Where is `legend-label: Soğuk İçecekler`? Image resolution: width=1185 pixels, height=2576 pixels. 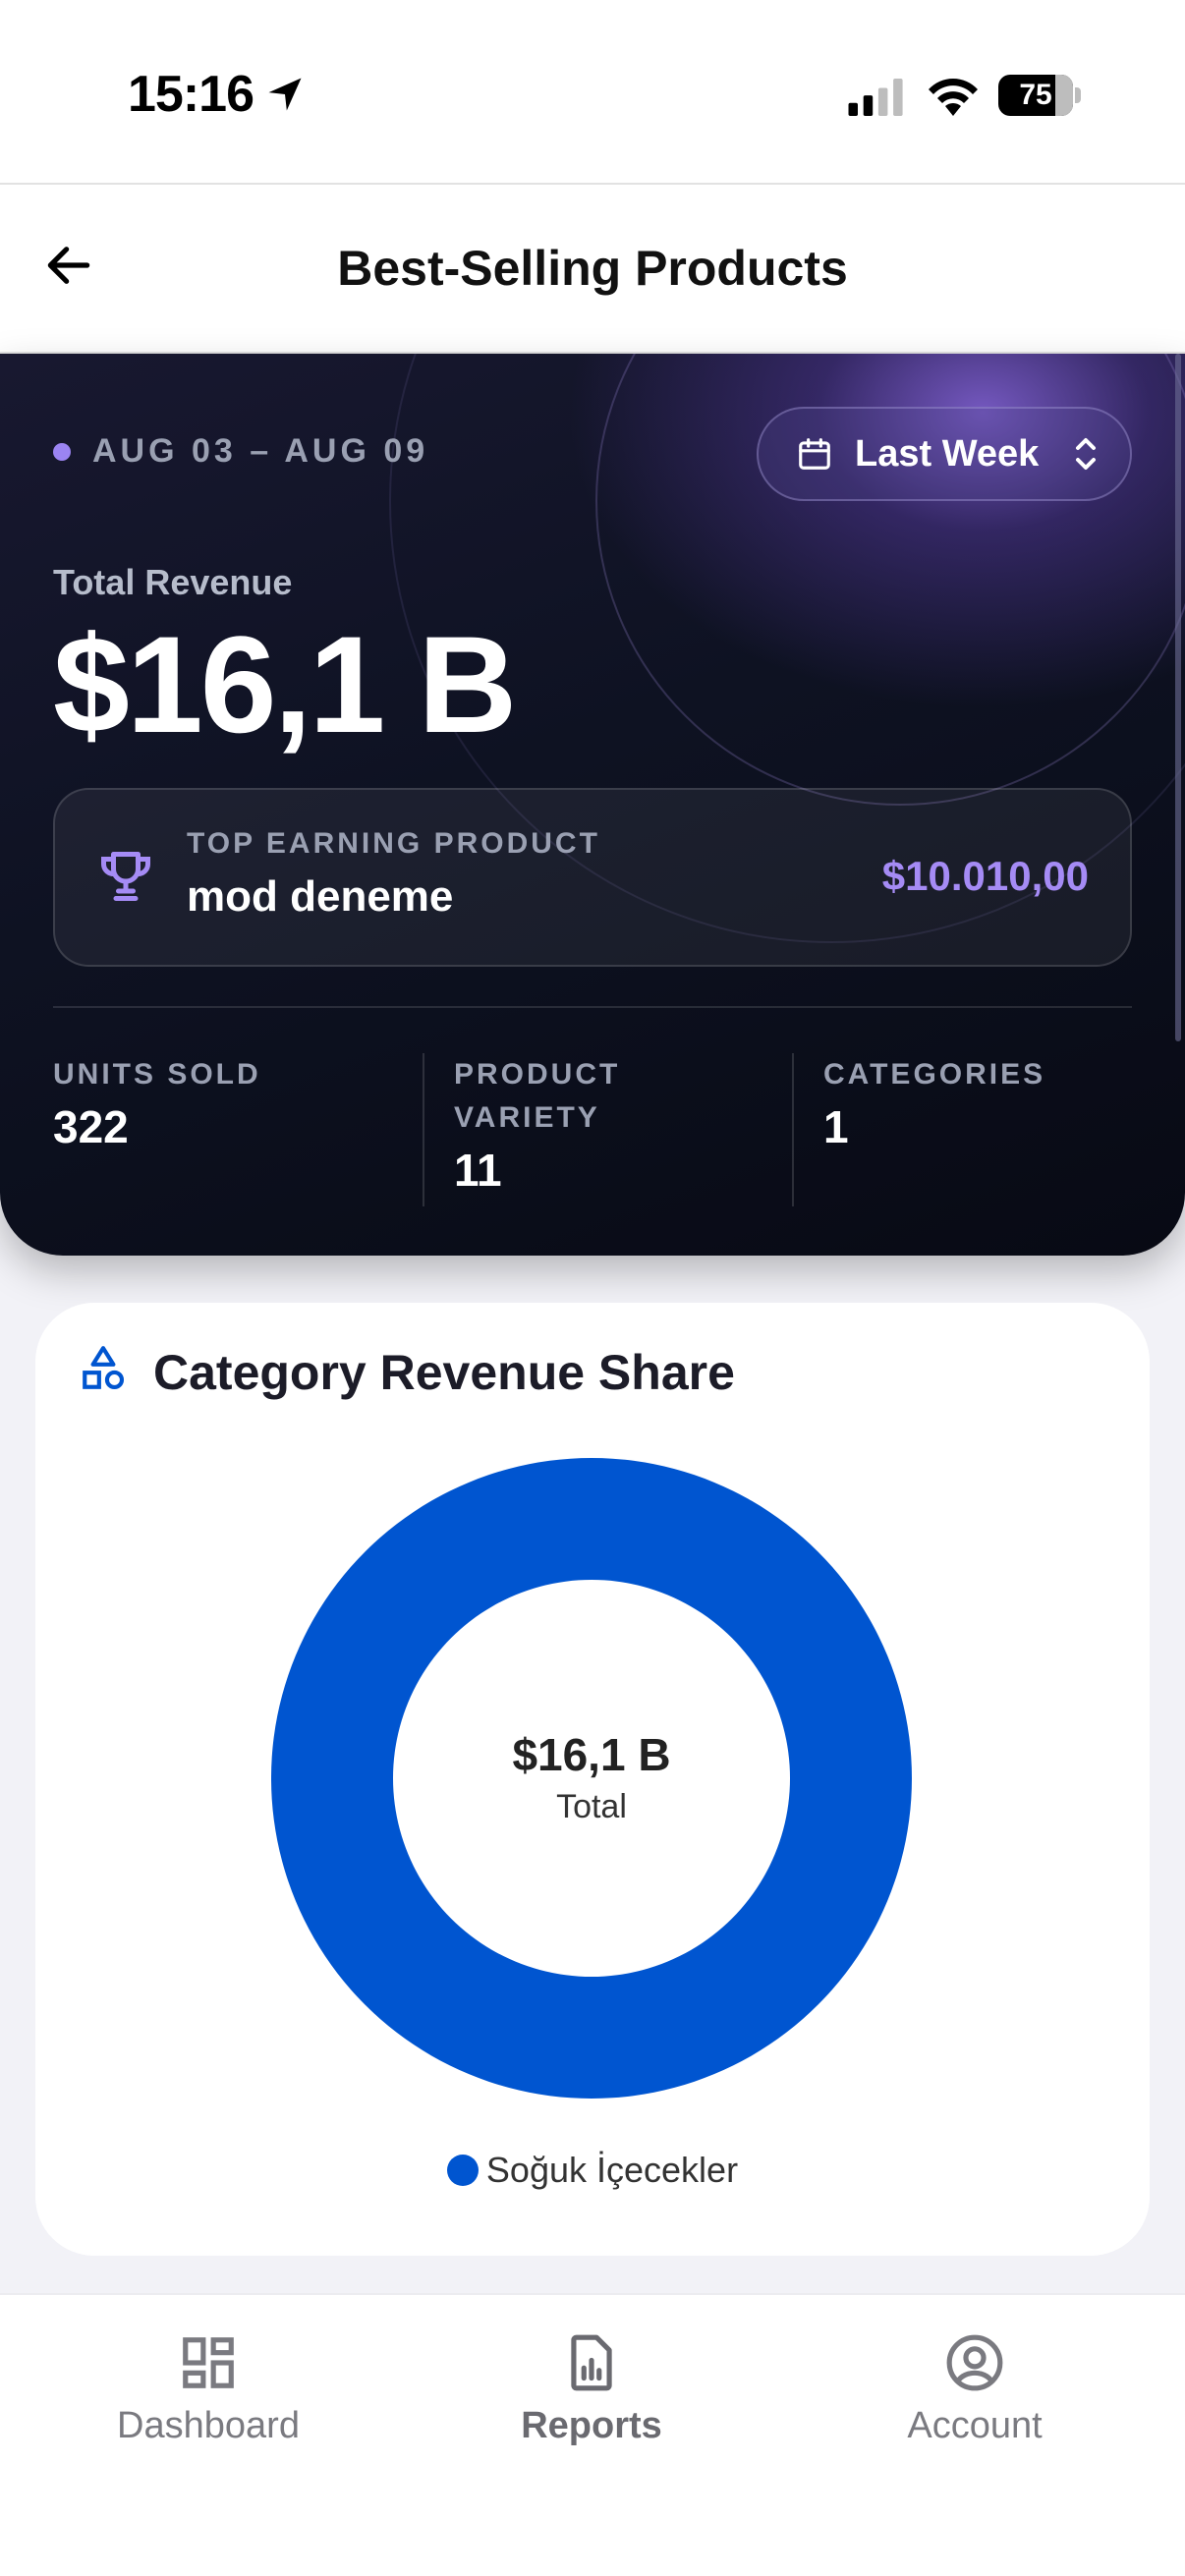 legend-label: Soğuk İçecekler is located at coordinates (612, 2170).